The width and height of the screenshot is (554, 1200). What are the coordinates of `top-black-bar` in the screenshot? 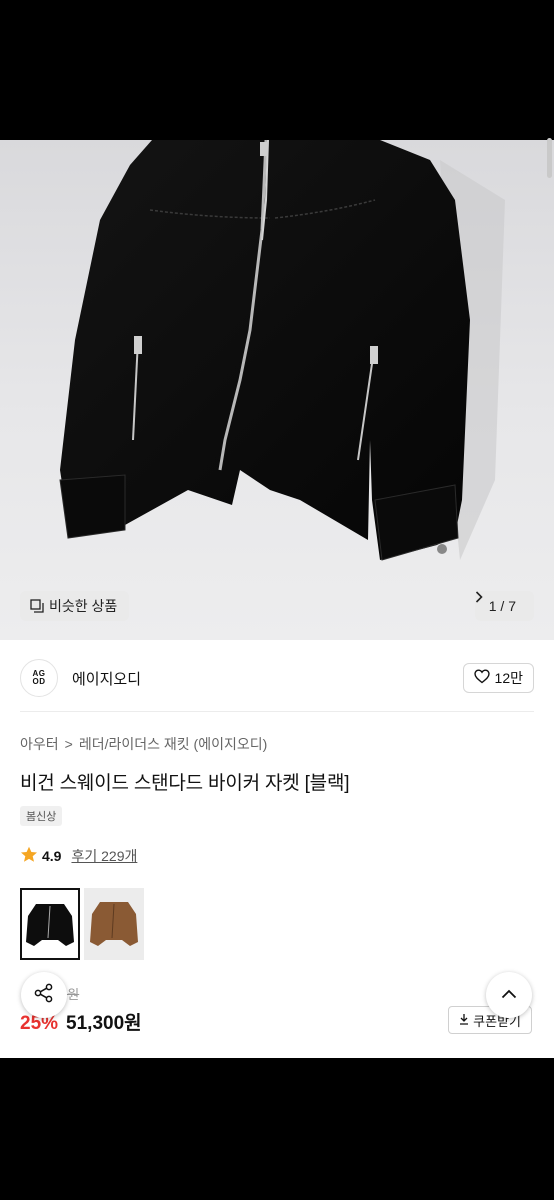 It's located at (277, 70).